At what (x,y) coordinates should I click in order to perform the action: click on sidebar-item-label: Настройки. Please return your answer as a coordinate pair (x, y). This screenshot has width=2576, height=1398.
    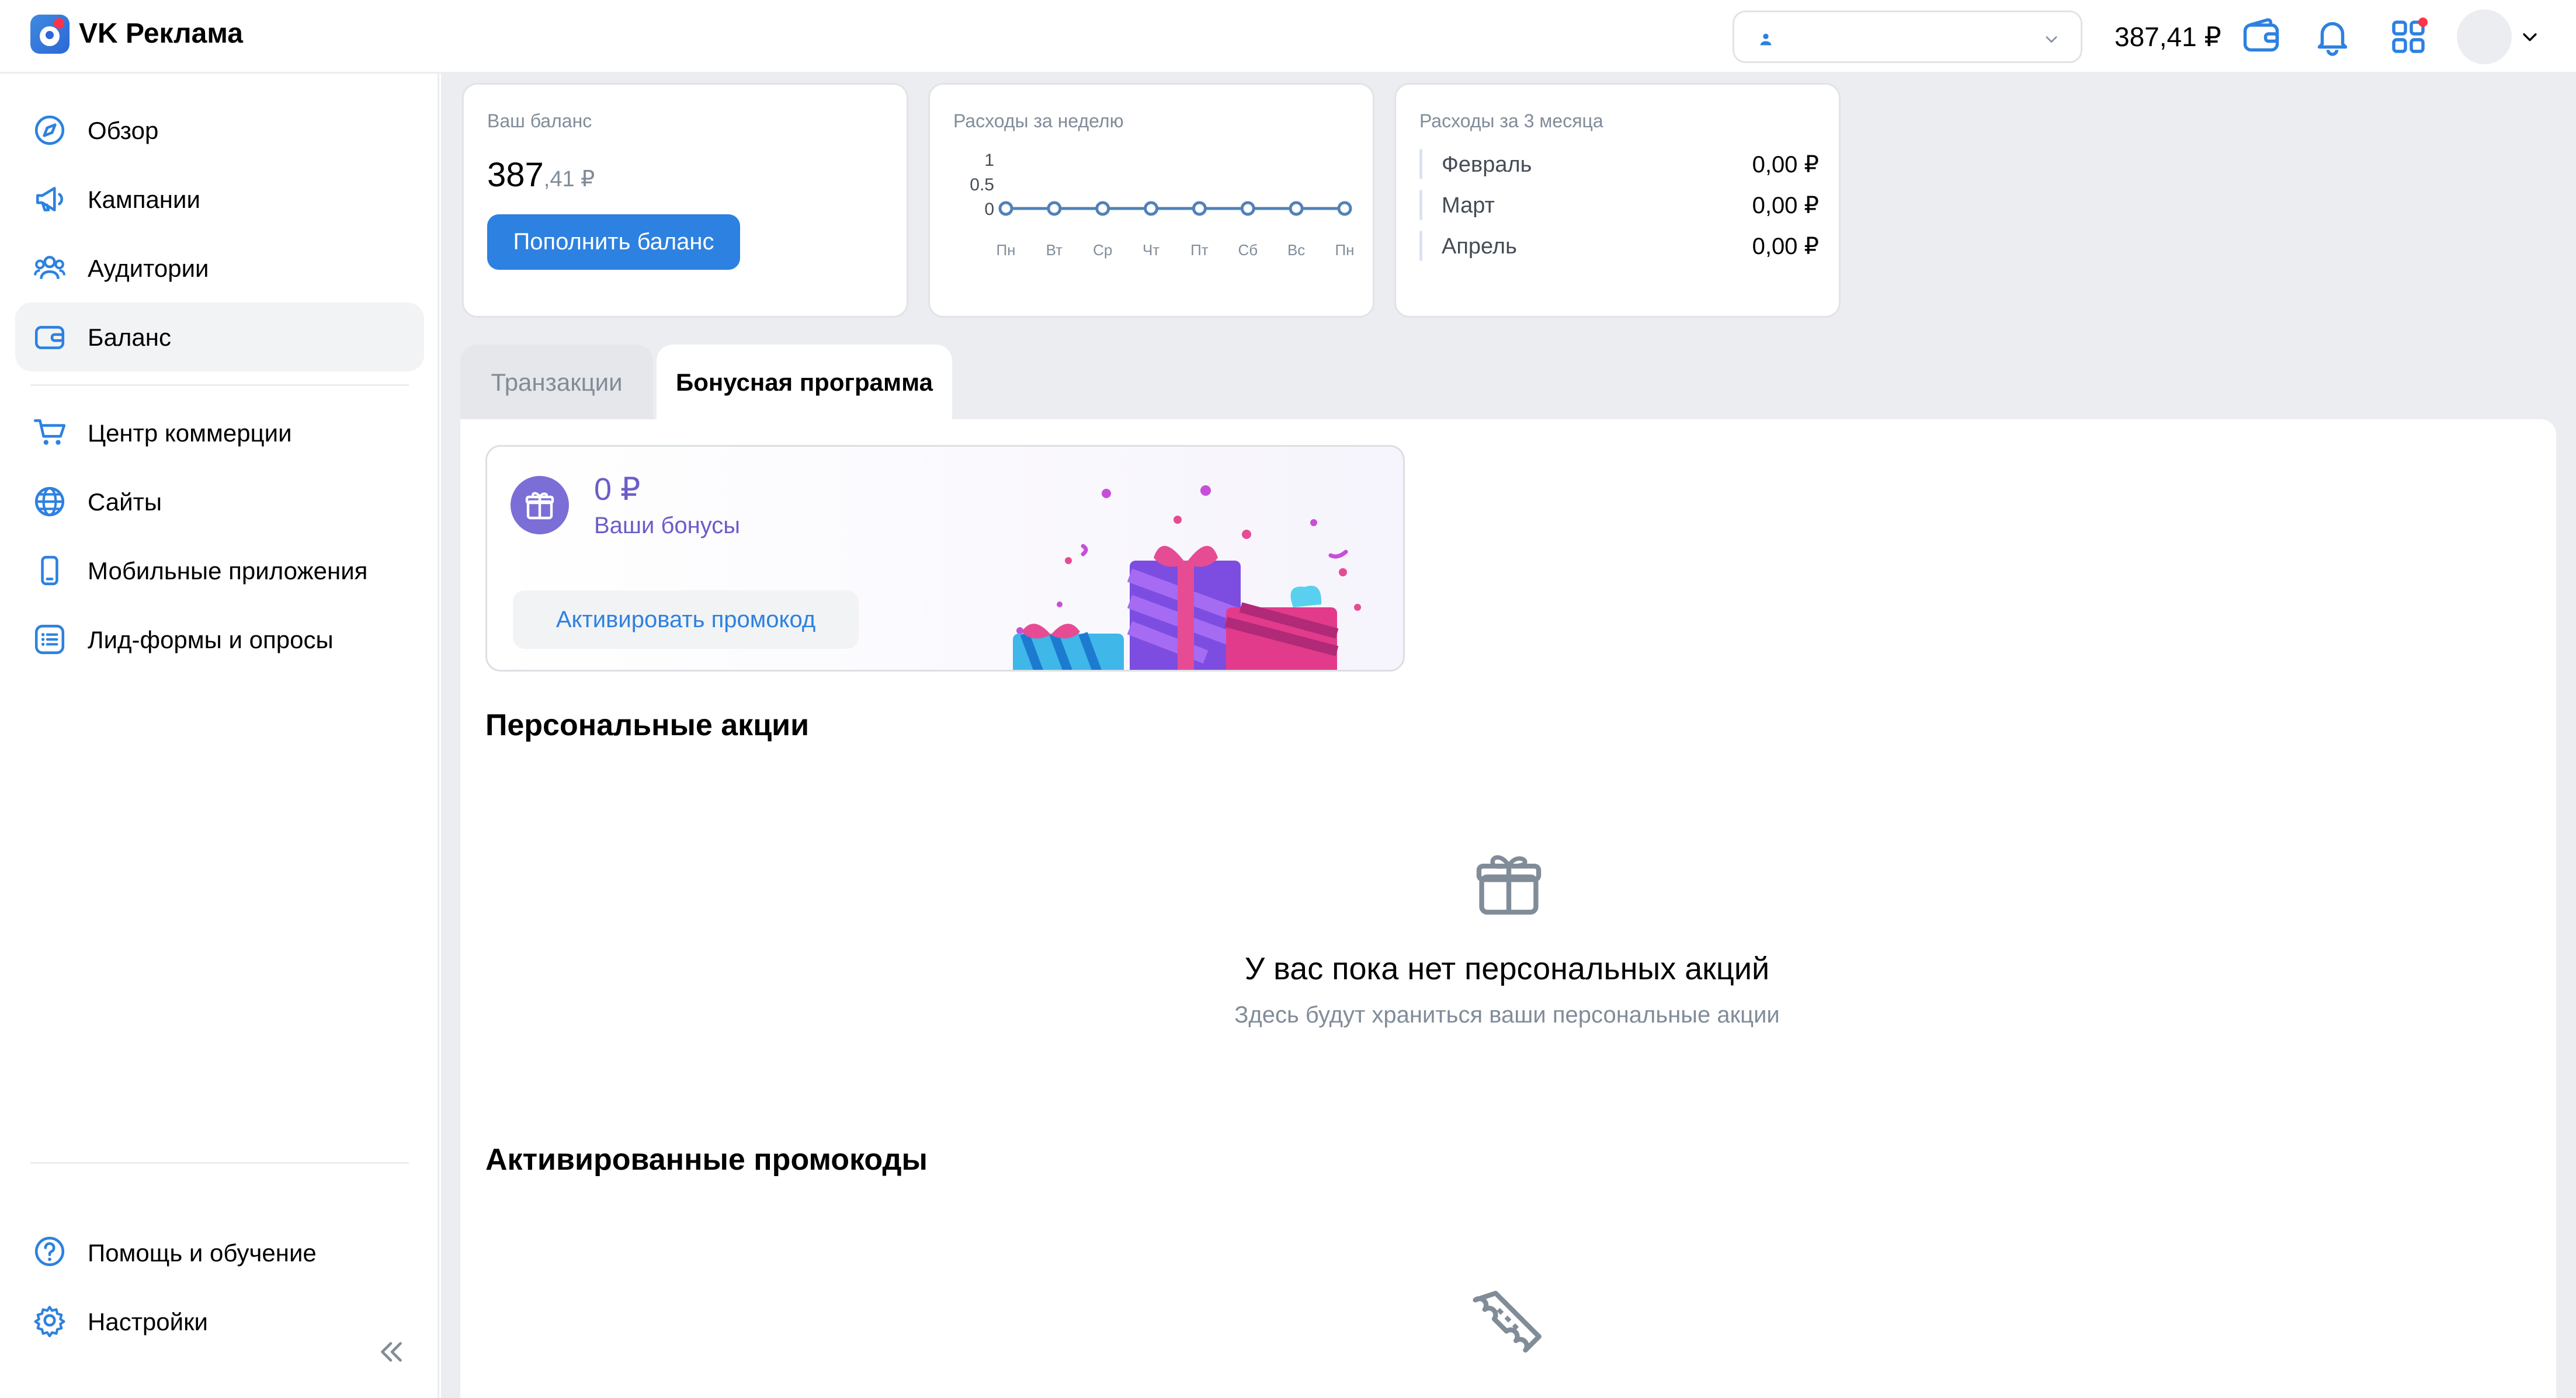
    Looking at the image, I should click on (148, 1322).